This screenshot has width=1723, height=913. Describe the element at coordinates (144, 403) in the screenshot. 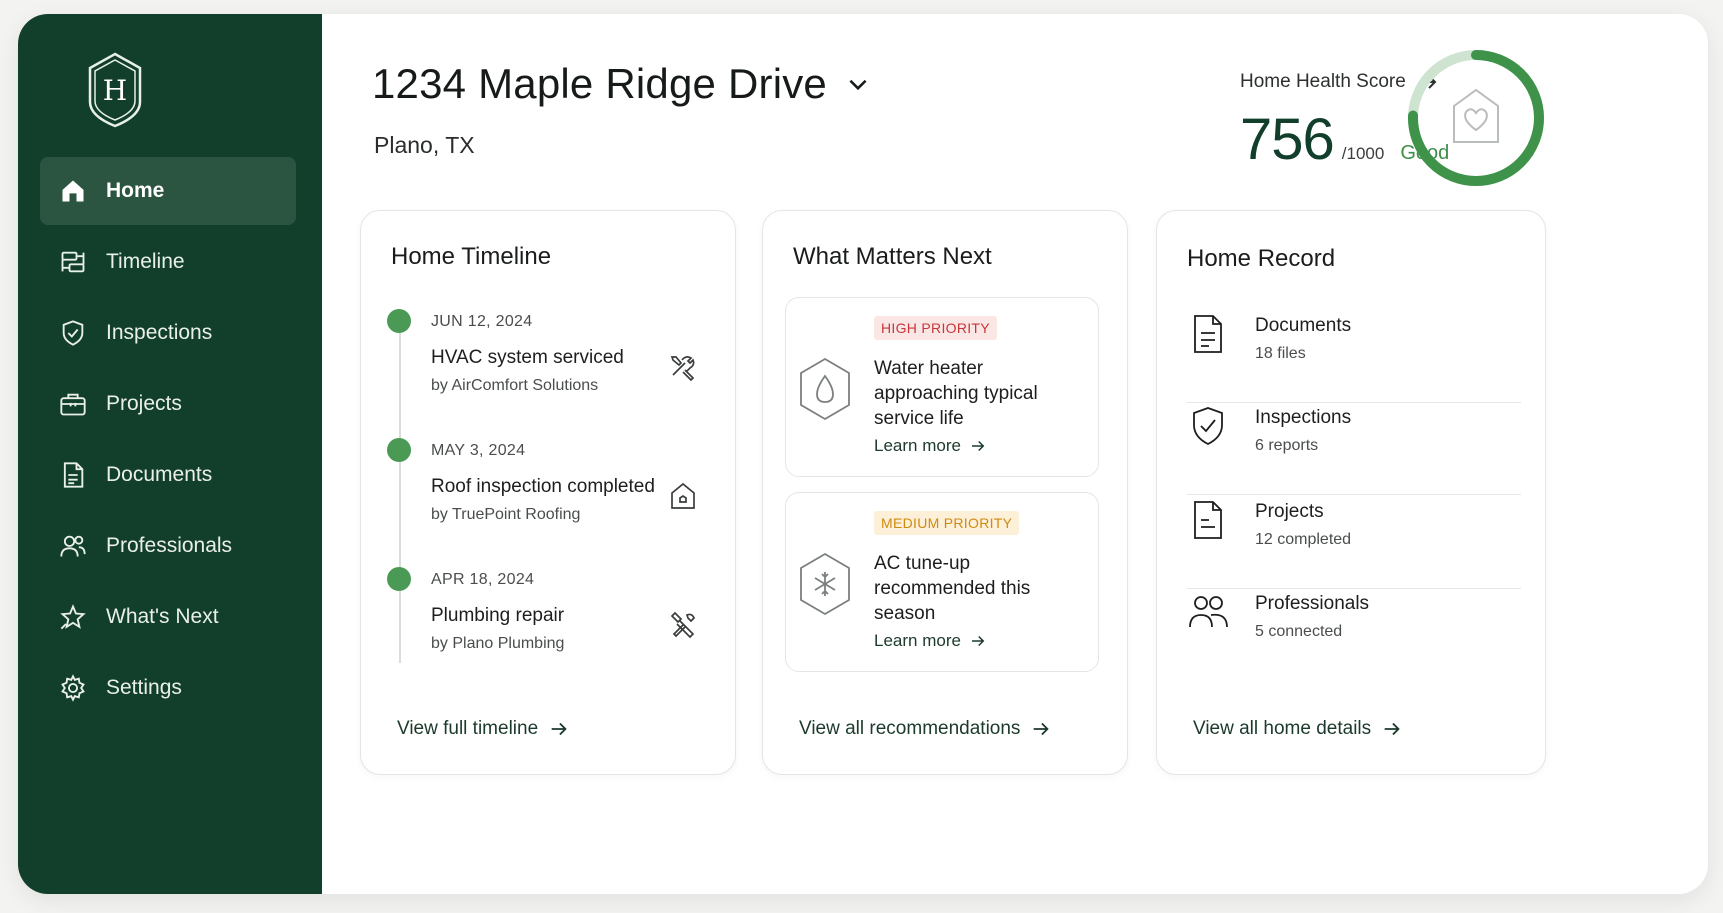

I see `sidebar-item-label: Projects` at that location.